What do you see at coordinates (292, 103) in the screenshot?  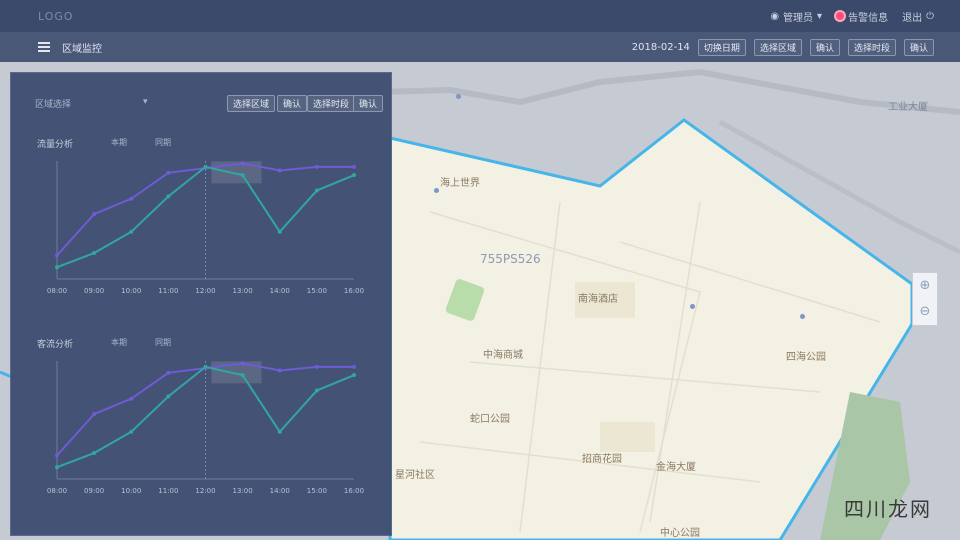 I see `panel-confirm-button: 确认` at bounding box center [292, 103].